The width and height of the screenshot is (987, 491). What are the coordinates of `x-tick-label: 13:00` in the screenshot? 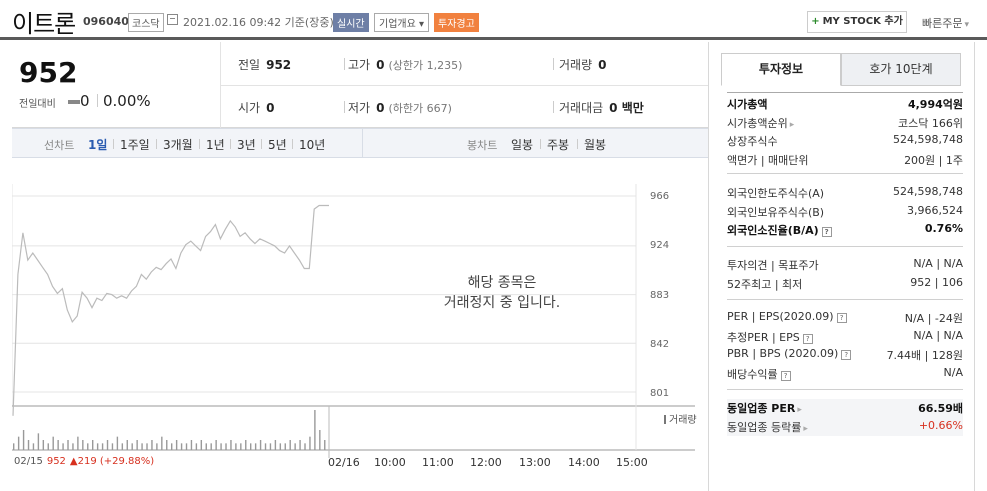 It's located at (535, 462).